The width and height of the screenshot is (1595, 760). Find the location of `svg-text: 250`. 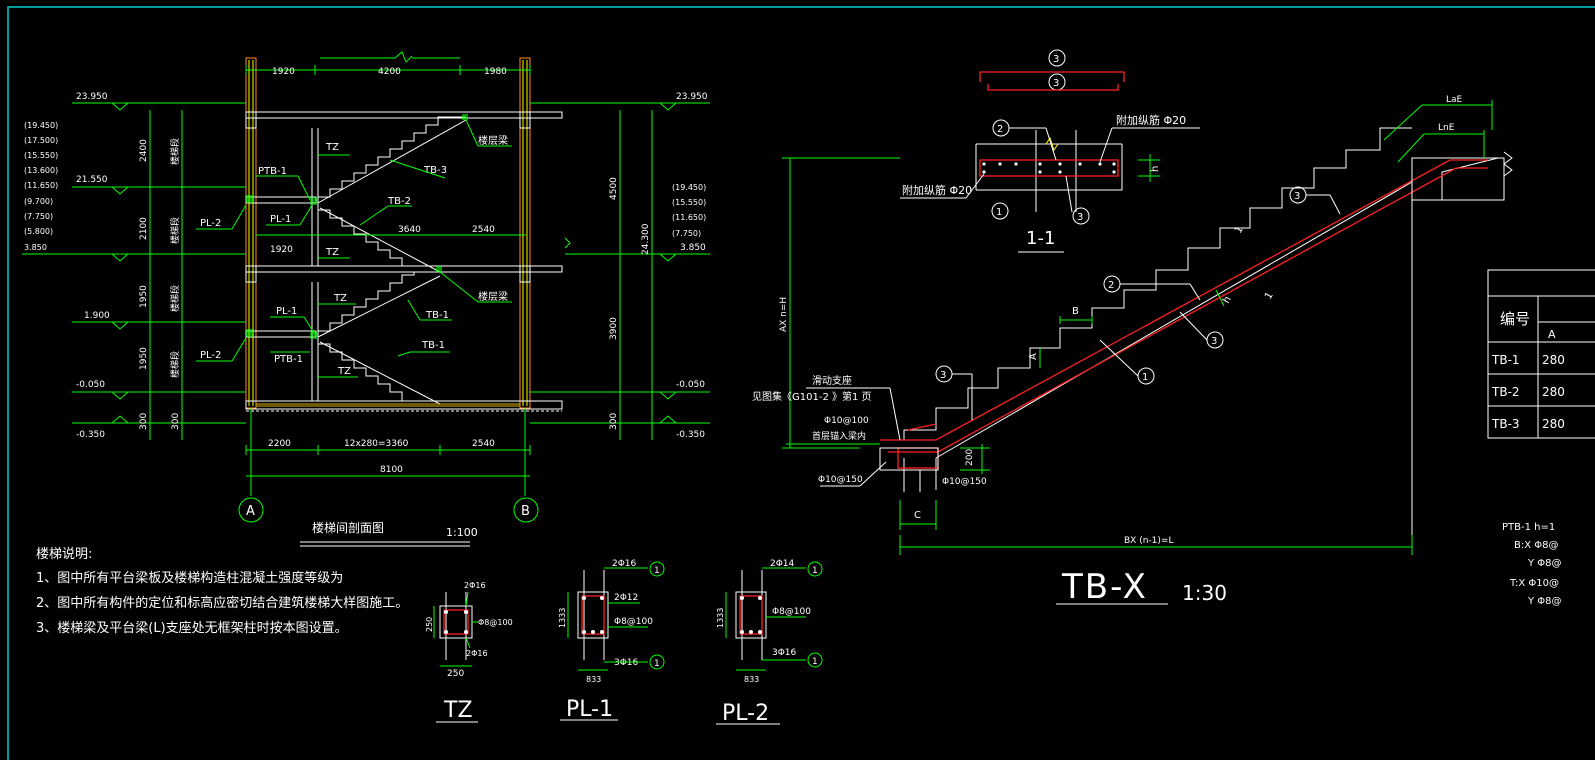

svg-text: 250 is located at coordinates (455, 674).